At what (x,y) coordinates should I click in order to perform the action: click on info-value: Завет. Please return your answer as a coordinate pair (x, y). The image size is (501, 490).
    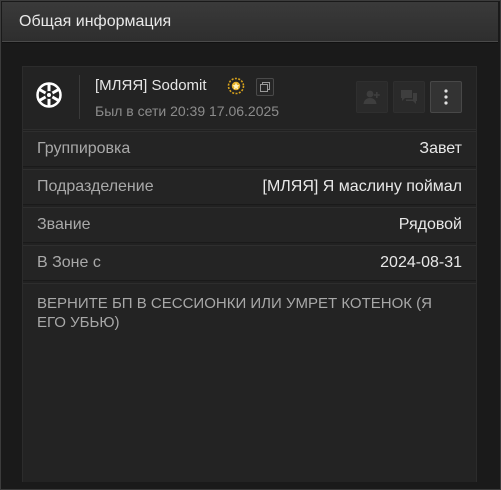
    Looking at the image, I should click on (440, 148).